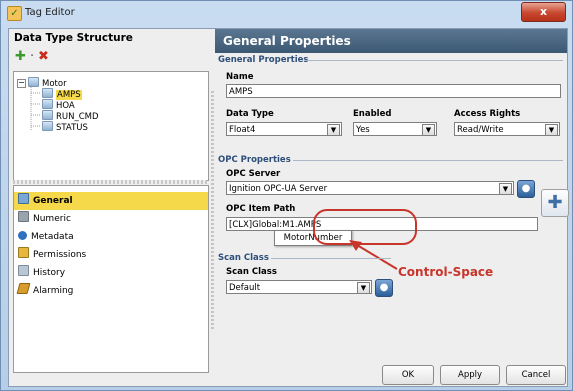 This screenshot has height=391, width=573. What do you see at coordinates (480, 130) in the screenshot?
I see `access-rights-value: Read/Write` at bounding box center [480, 130].